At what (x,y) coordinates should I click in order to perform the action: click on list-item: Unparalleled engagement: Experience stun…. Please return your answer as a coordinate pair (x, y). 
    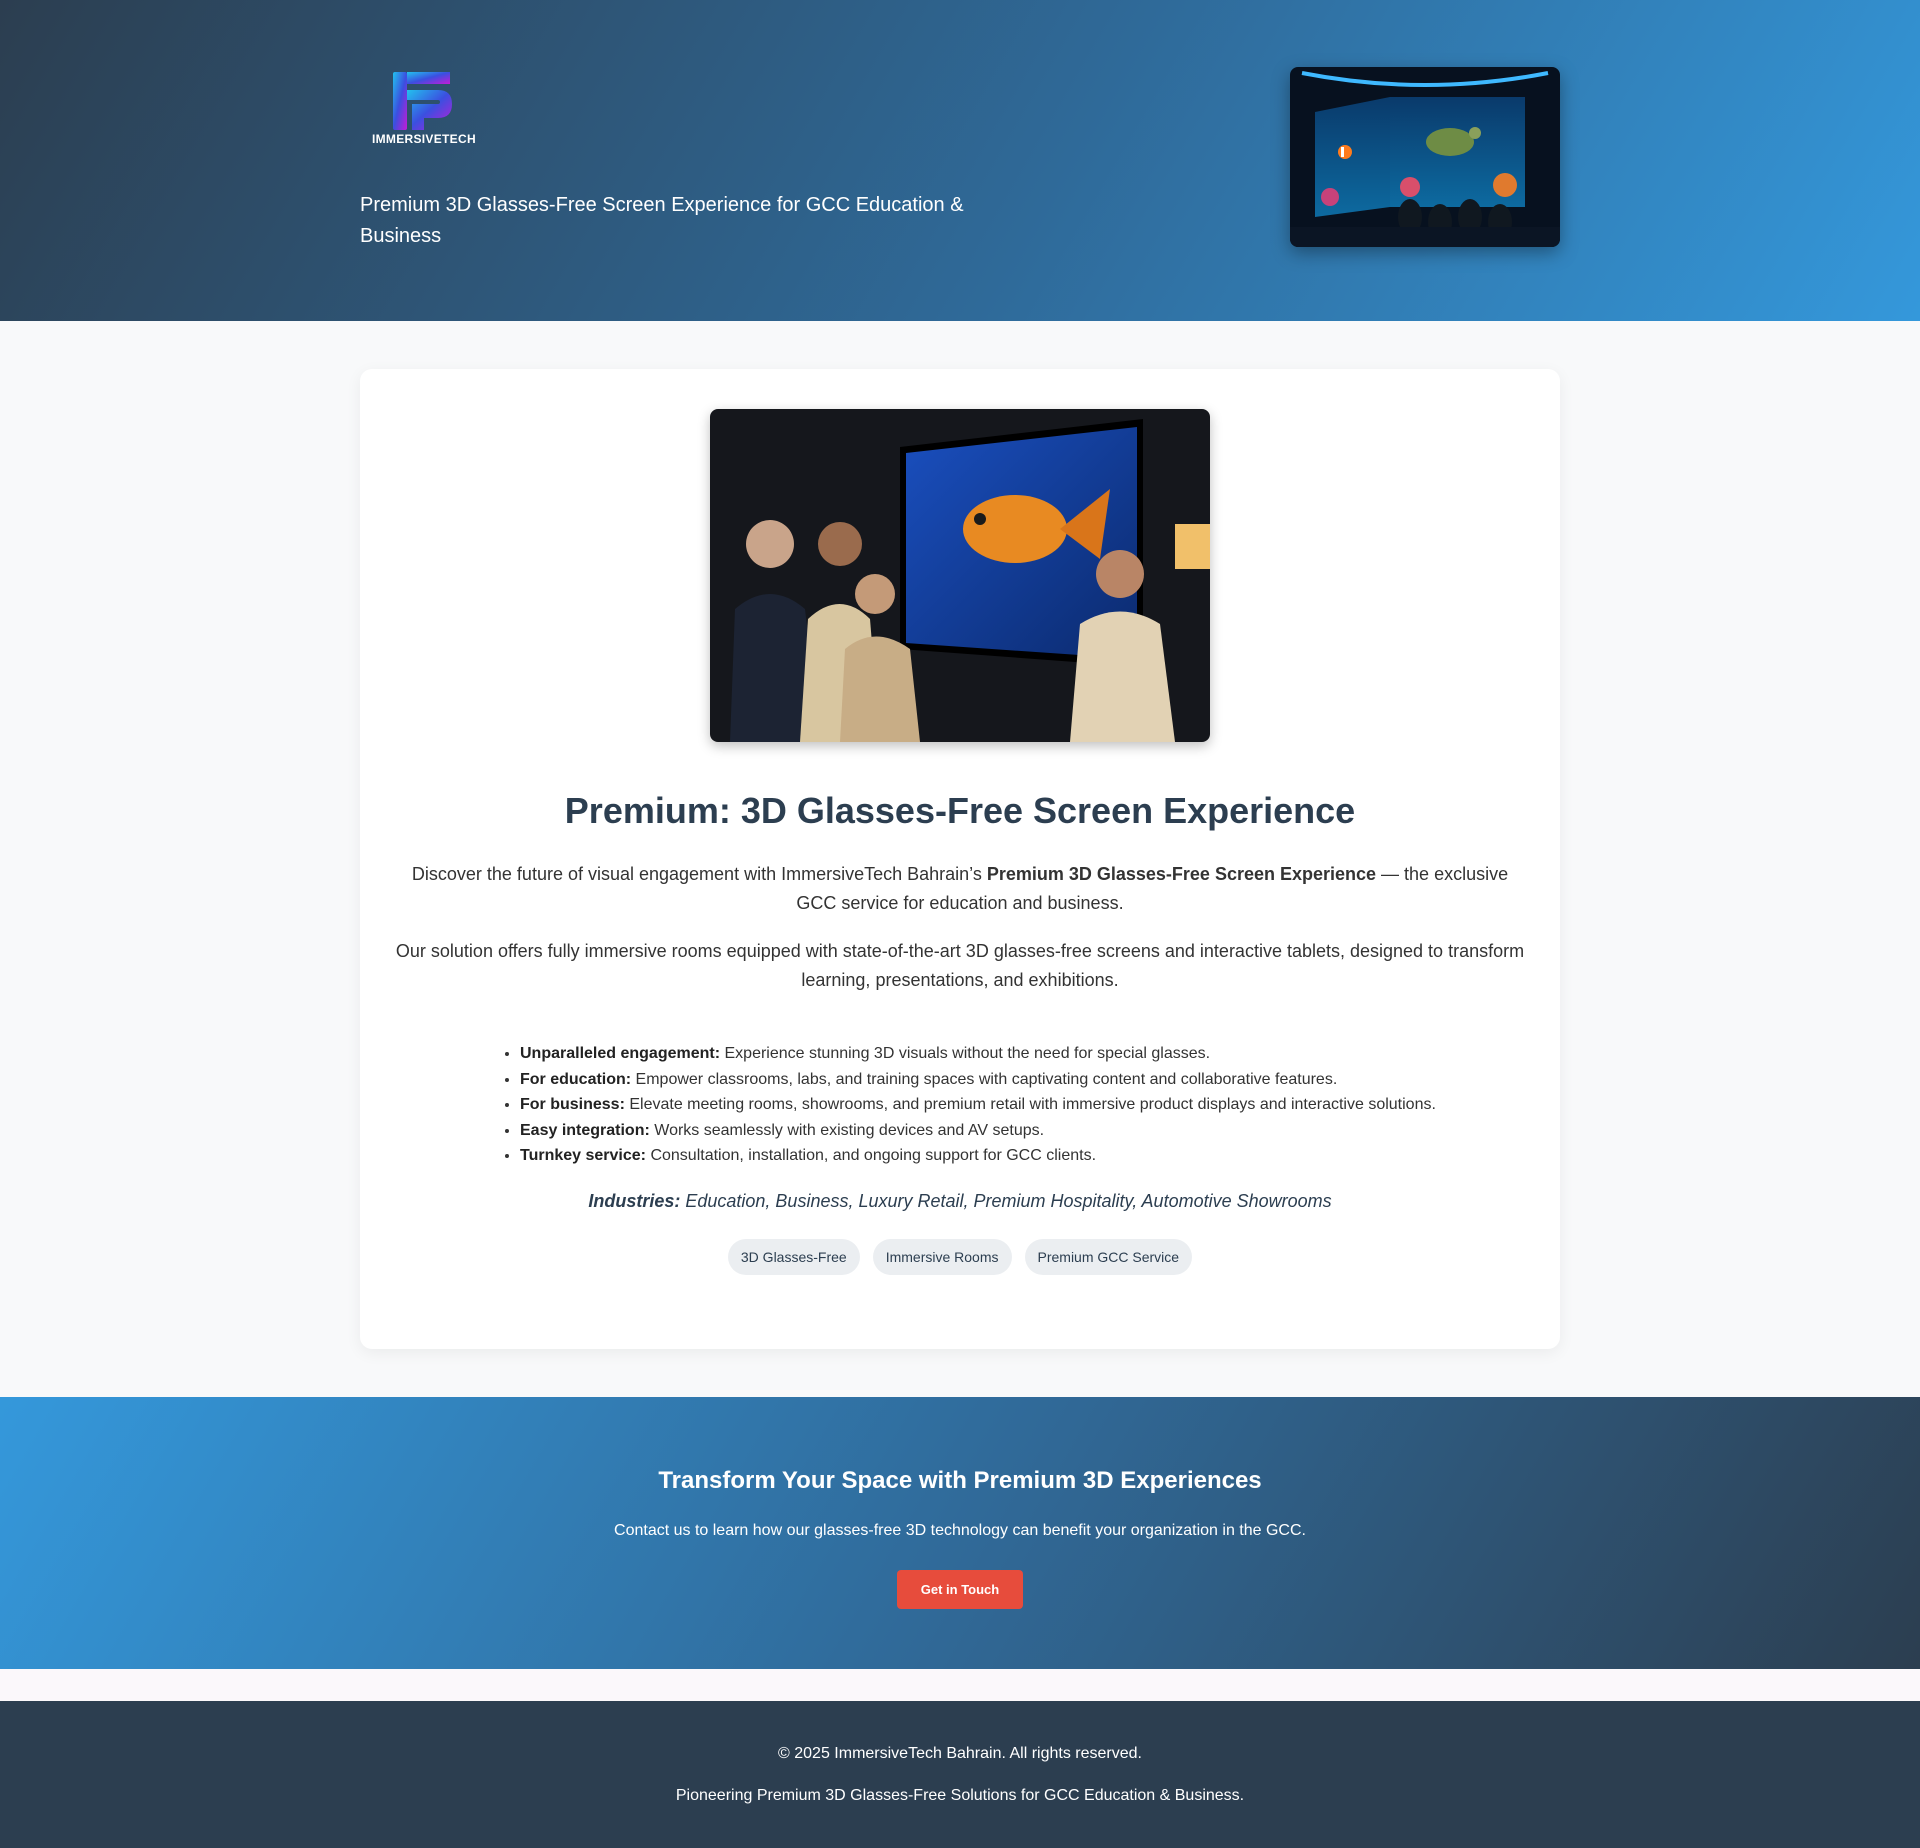
    Looking at the image, I should click on (980, 1054).